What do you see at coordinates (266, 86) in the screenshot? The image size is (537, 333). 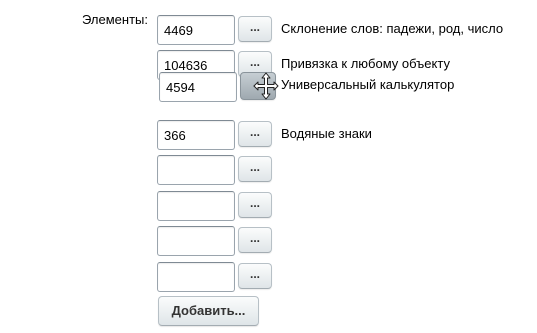 I see `move-cursor-icon` at bounding box center [266, 86].